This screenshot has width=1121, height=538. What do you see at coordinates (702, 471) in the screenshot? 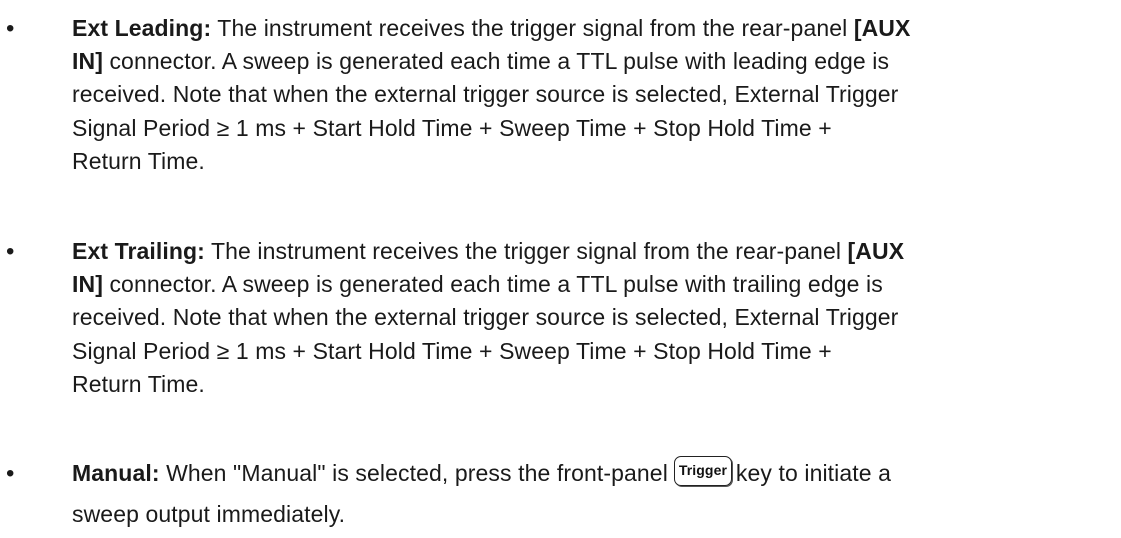
I see `trigger-key-icon: Trigger` at bounding box center [702, 471].